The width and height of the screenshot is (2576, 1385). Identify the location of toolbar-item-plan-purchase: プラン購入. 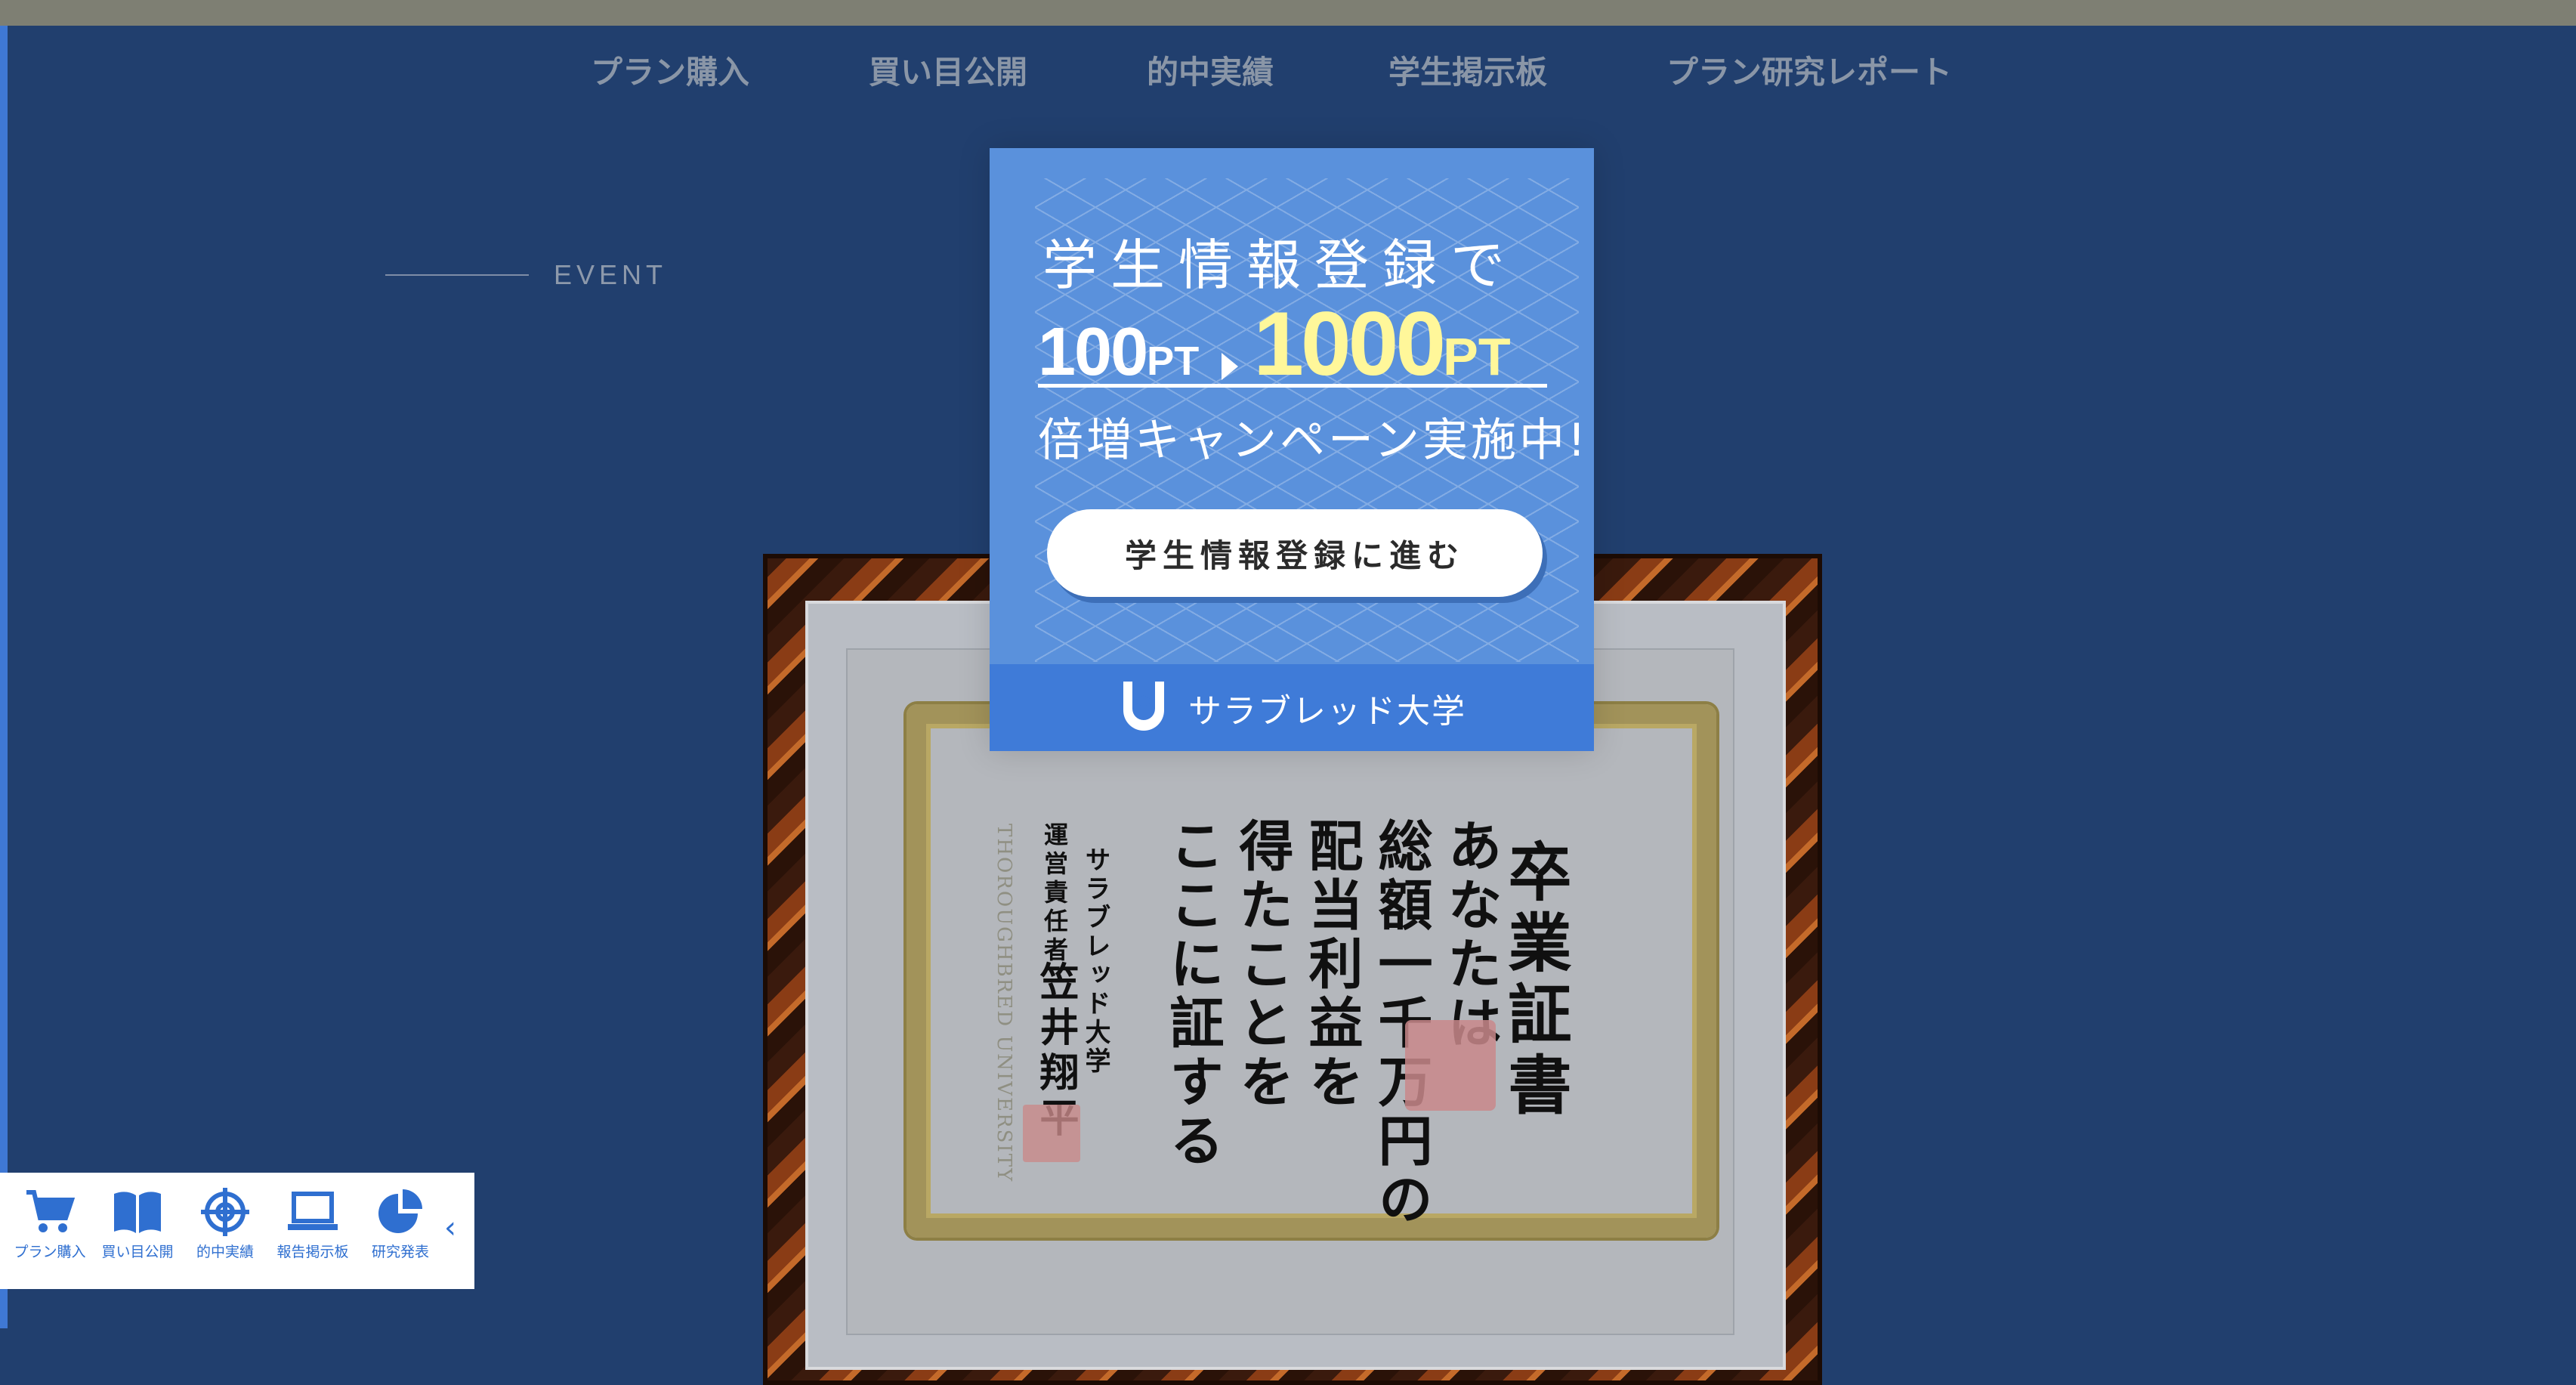
(50, 1224).